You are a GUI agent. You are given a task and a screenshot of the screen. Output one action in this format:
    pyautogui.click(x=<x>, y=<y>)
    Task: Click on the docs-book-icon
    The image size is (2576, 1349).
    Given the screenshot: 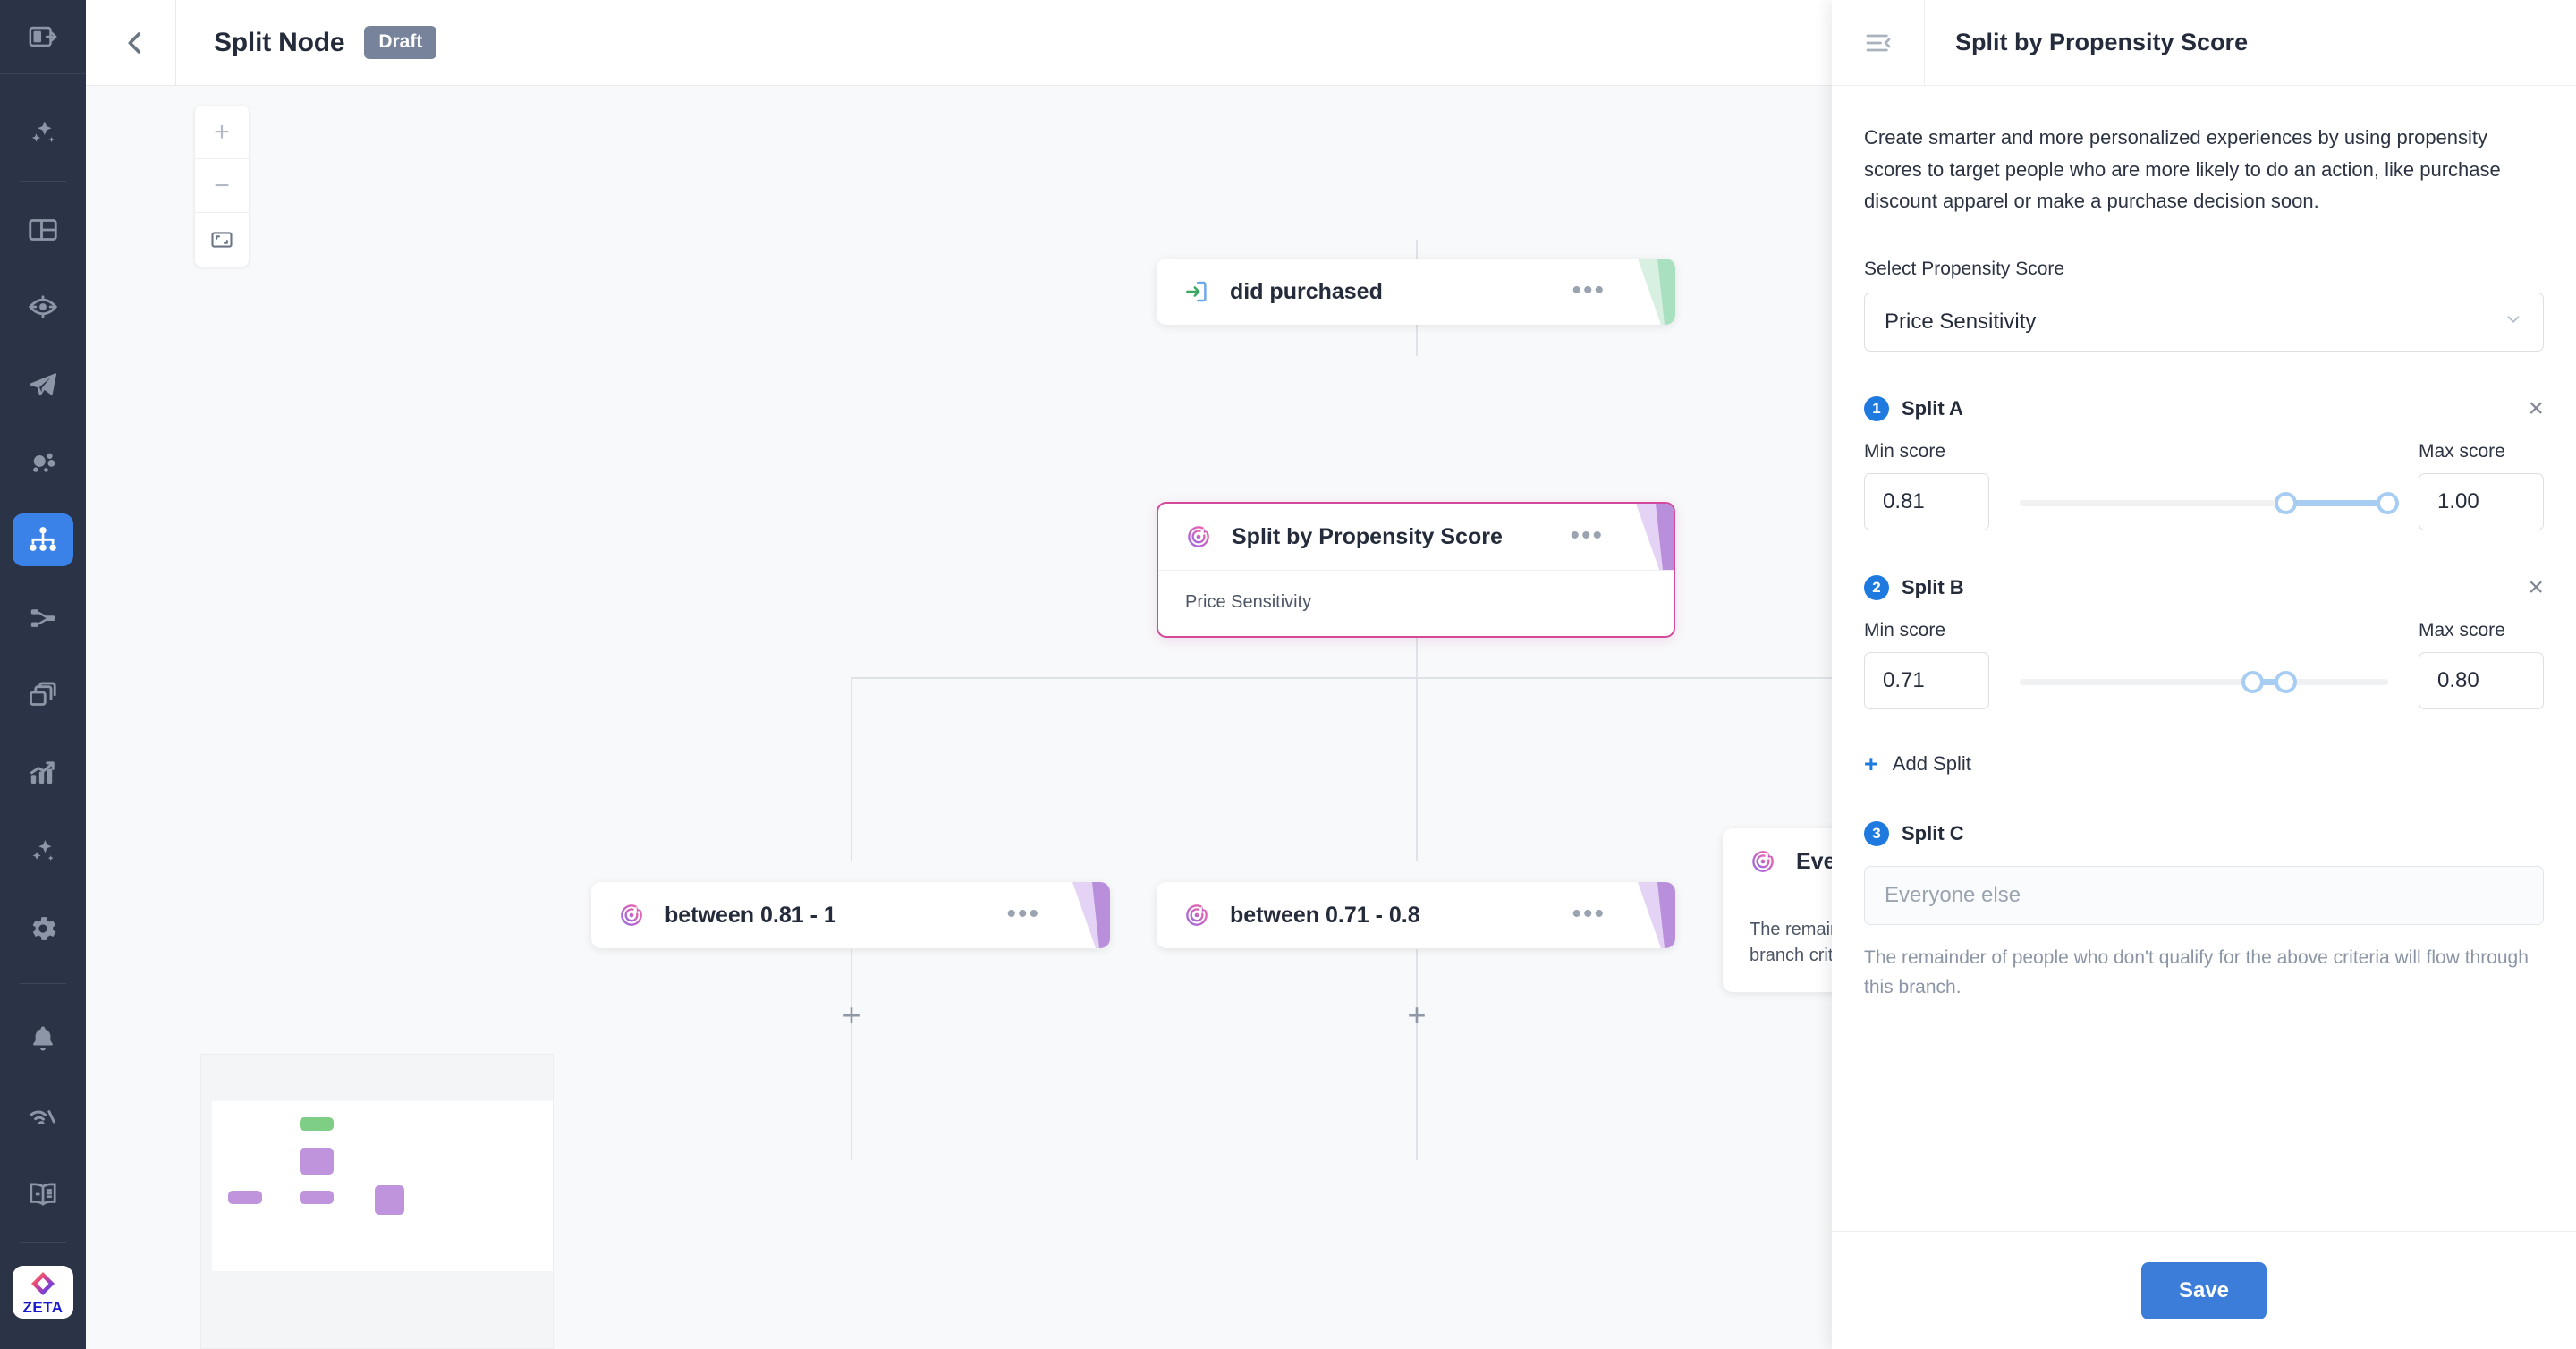 What is the action you would take?
    pyautogui.click(x=43, y=1193)
    